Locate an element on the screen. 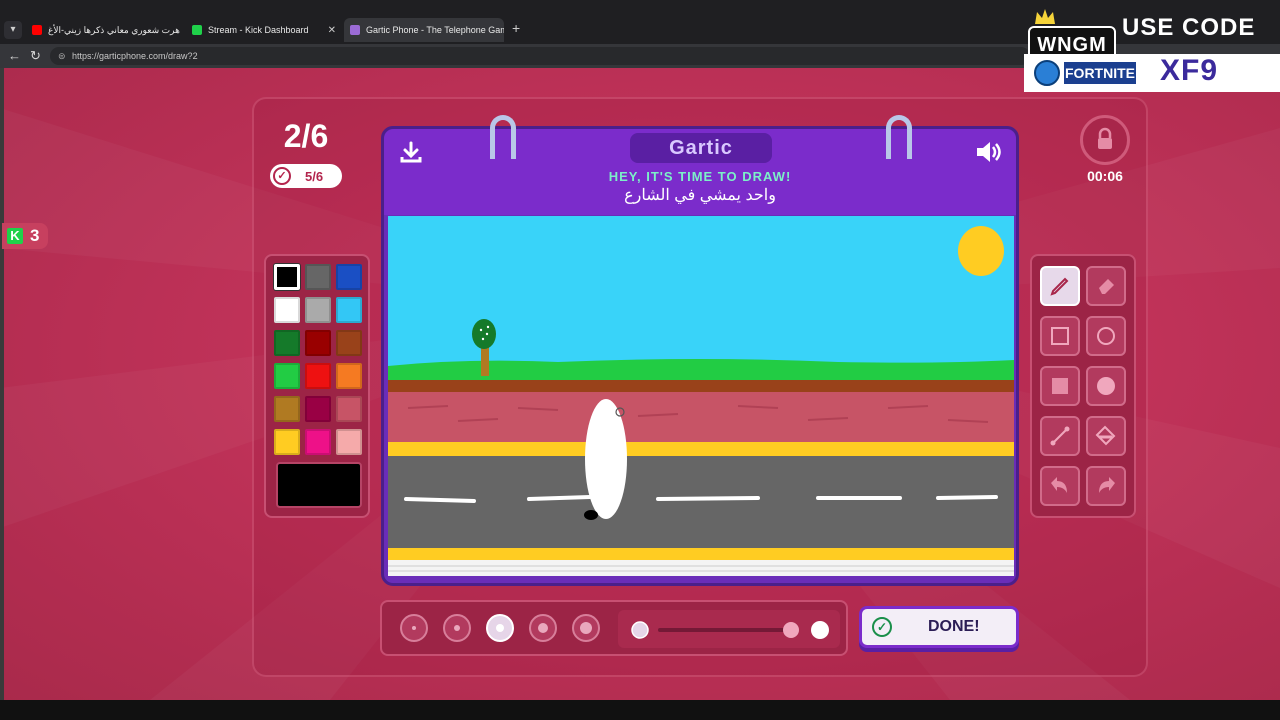 The image size is (1280, 720). overlay-white-band is located at coordinates (1152, 73).